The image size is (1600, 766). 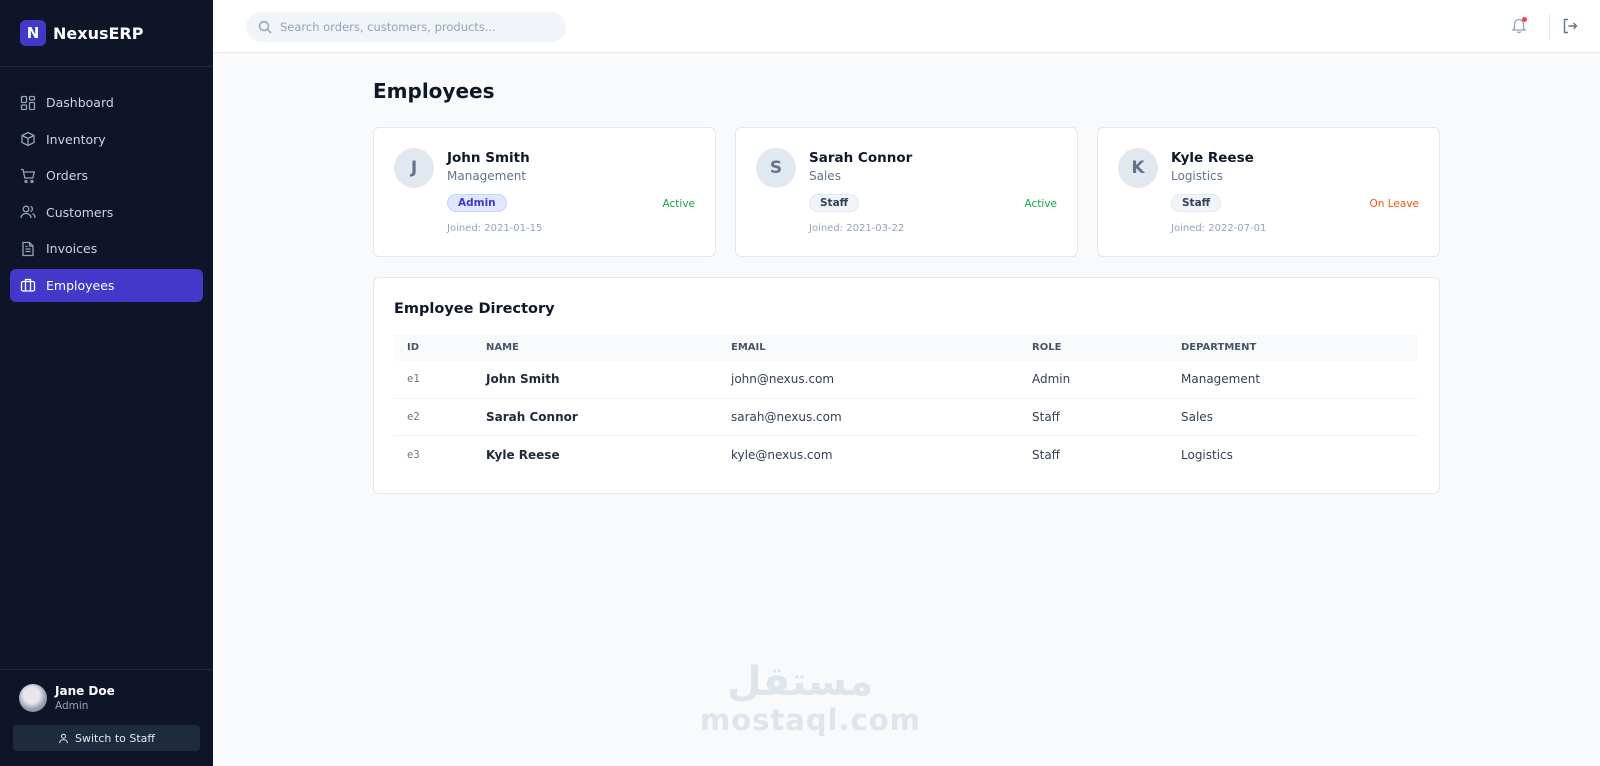 What do you see at coordinates (1138, 168) in the screenshot?
I see `employee-avatar: K` at bounding box center [1138, 168].